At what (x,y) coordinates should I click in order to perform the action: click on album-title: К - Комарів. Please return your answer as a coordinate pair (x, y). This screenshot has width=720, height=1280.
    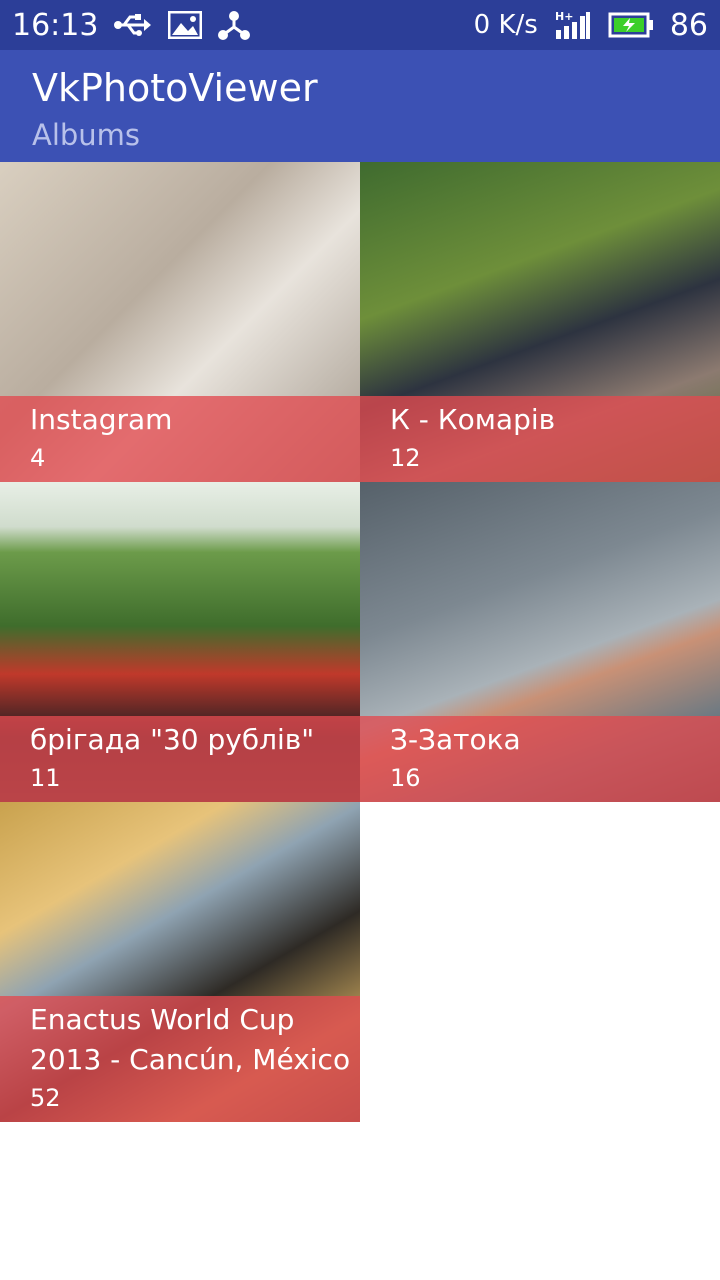
    Looking at the image, I should click on (473, 419).